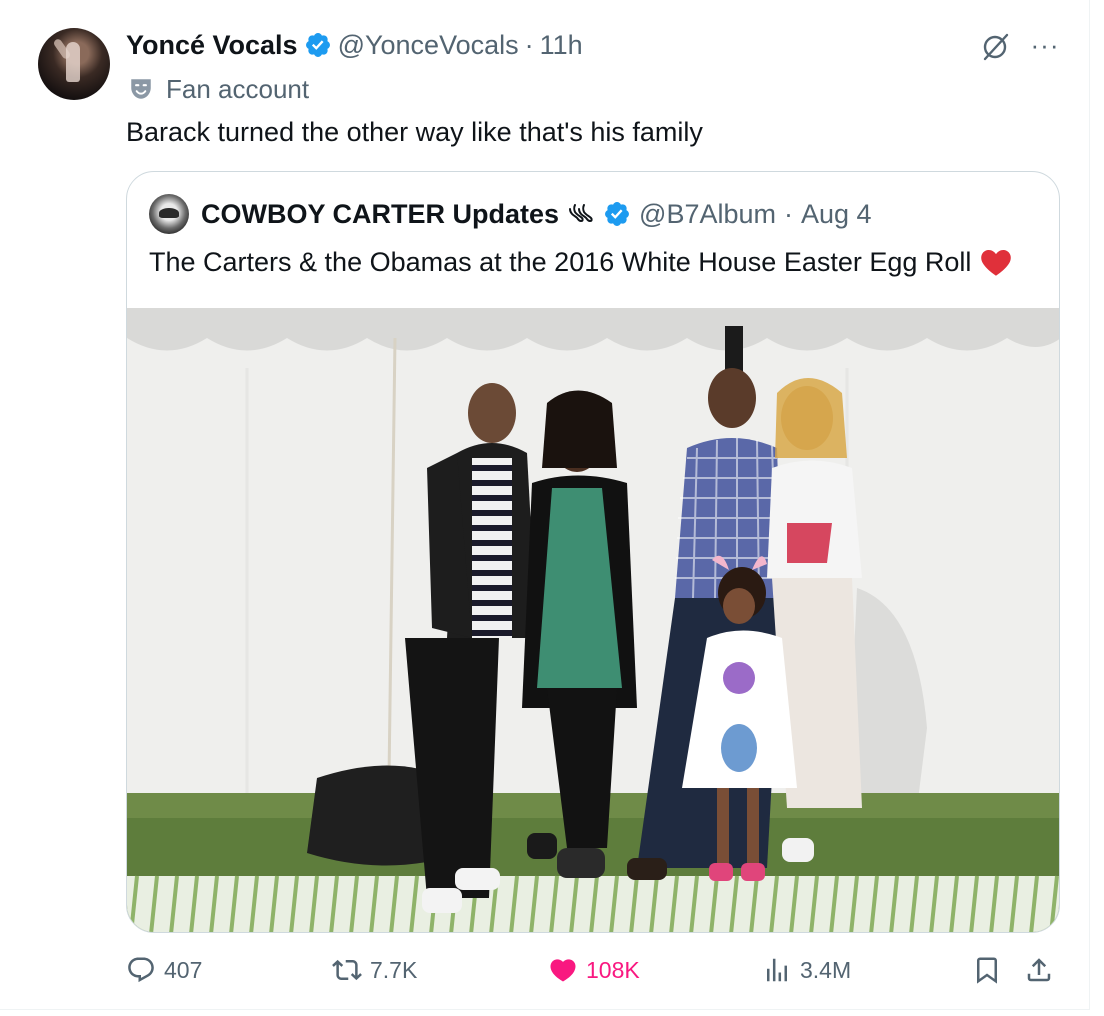  I want to click on bookmark-button, so click(987, 970).